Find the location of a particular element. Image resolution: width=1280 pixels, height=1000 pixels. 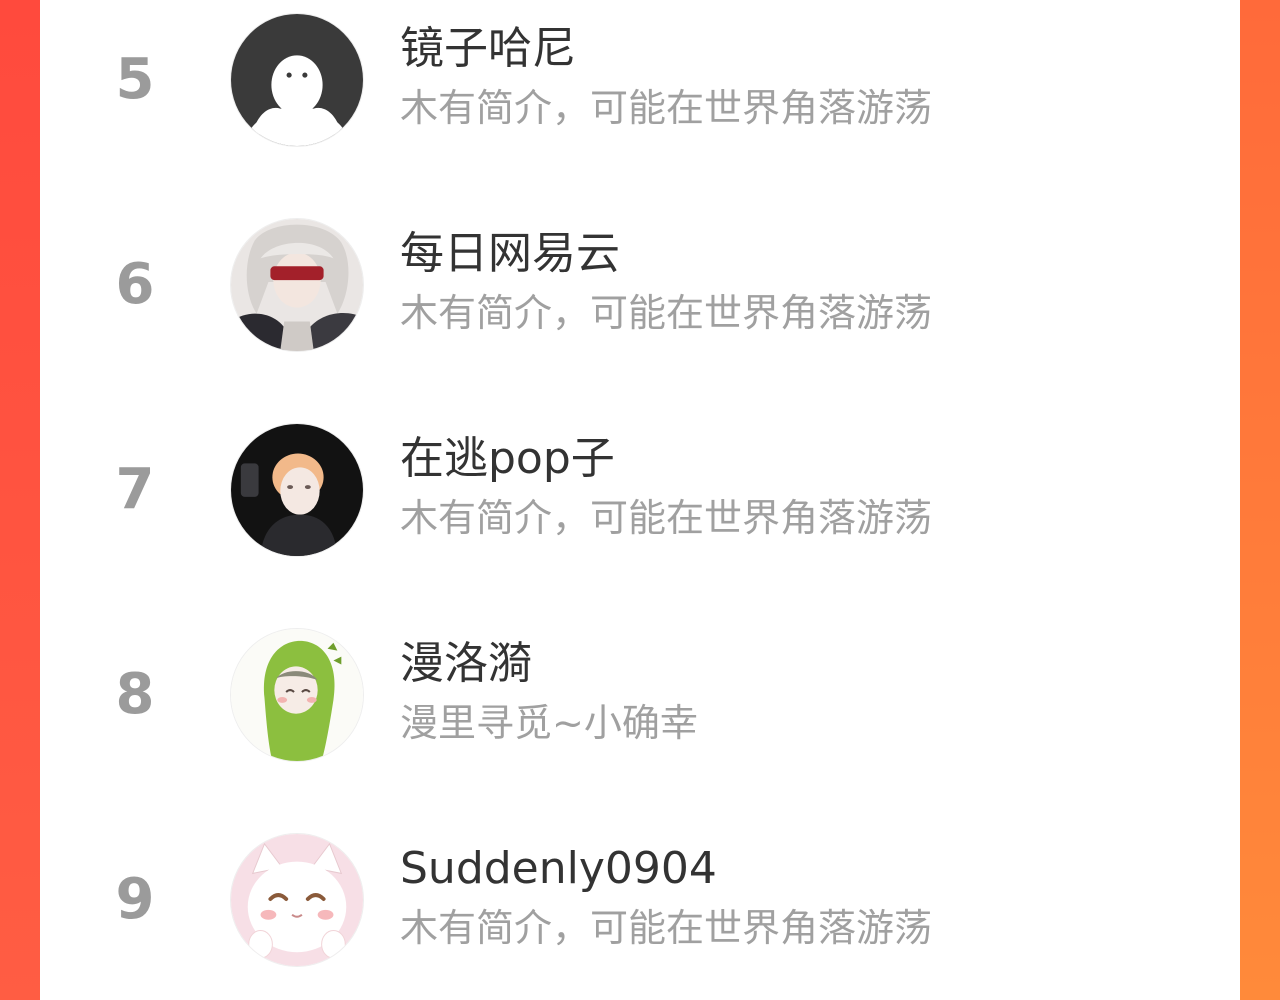

green-hood-avatar-icon is located at coordinates (297, 695).